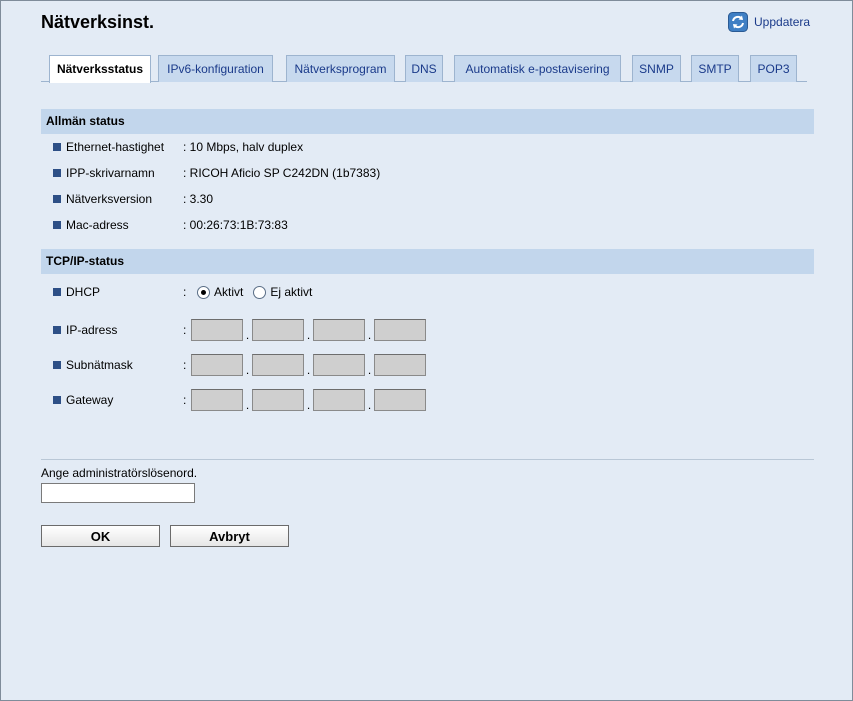  I want to click on status-row-network-version: Nätverksversion : 3.30, so click(133, 199).